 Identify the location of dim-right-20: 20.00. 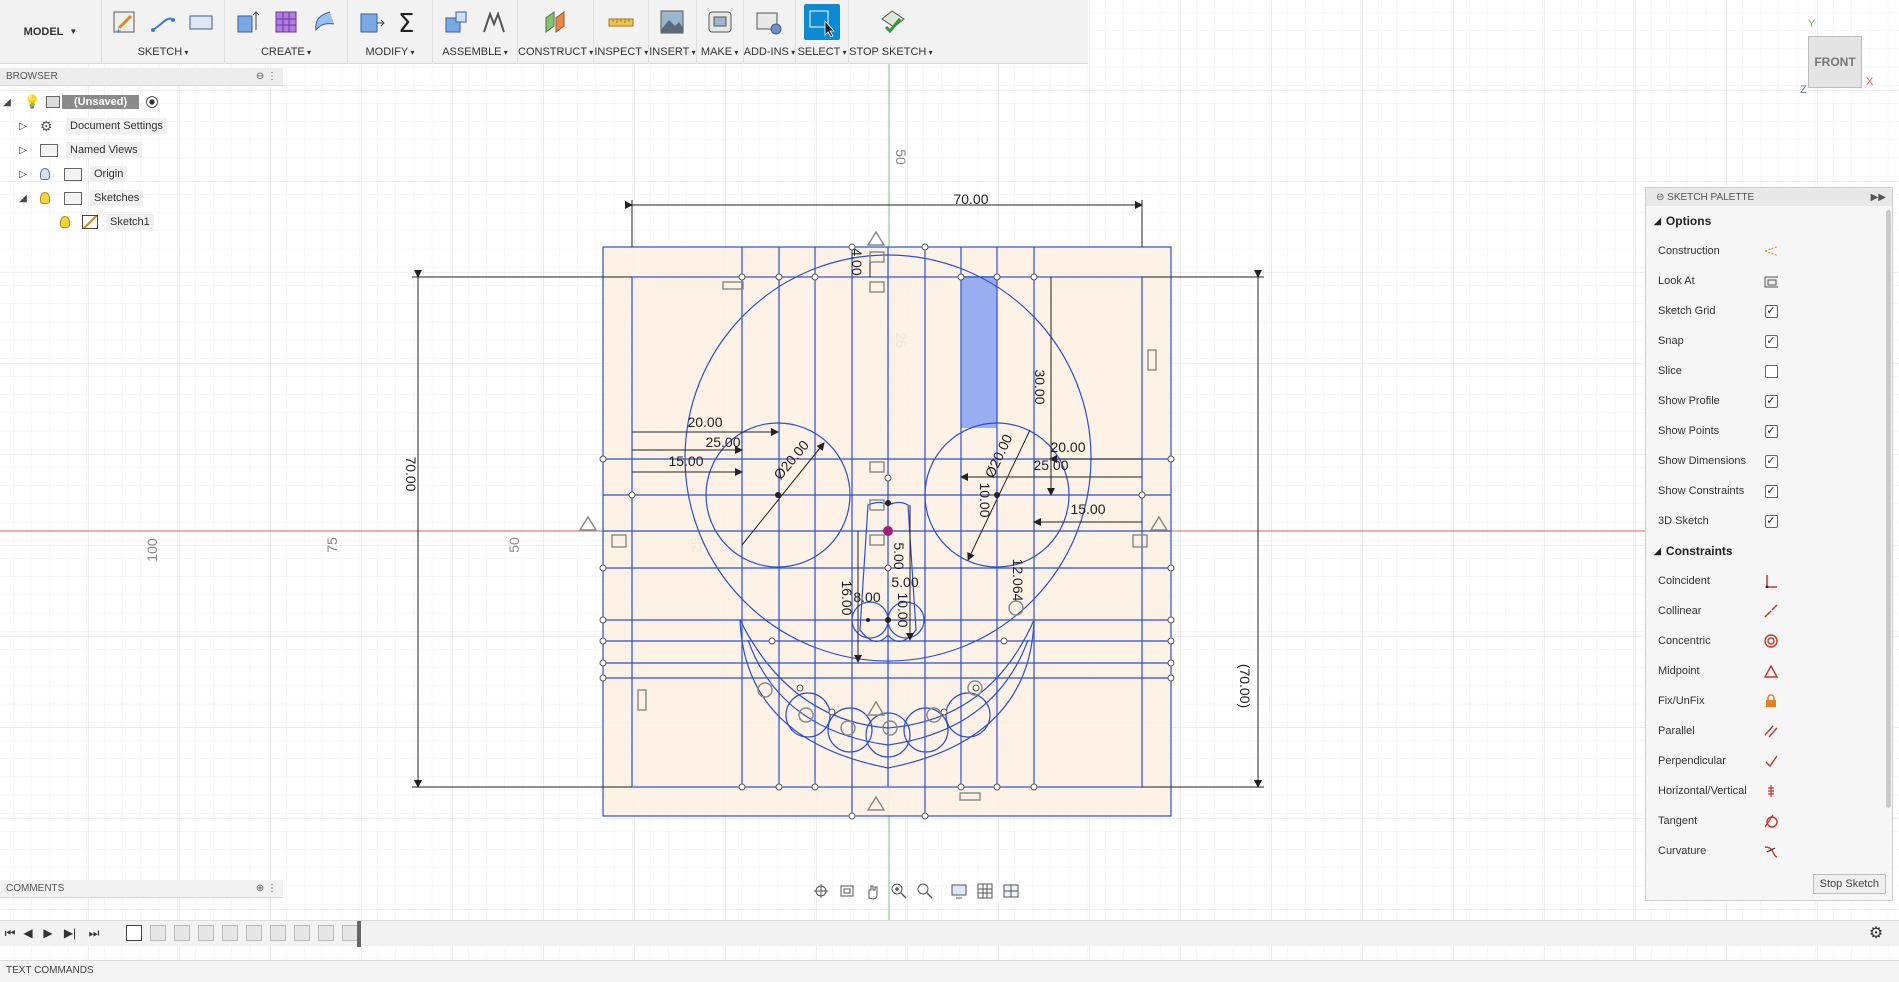
(1067, 447).